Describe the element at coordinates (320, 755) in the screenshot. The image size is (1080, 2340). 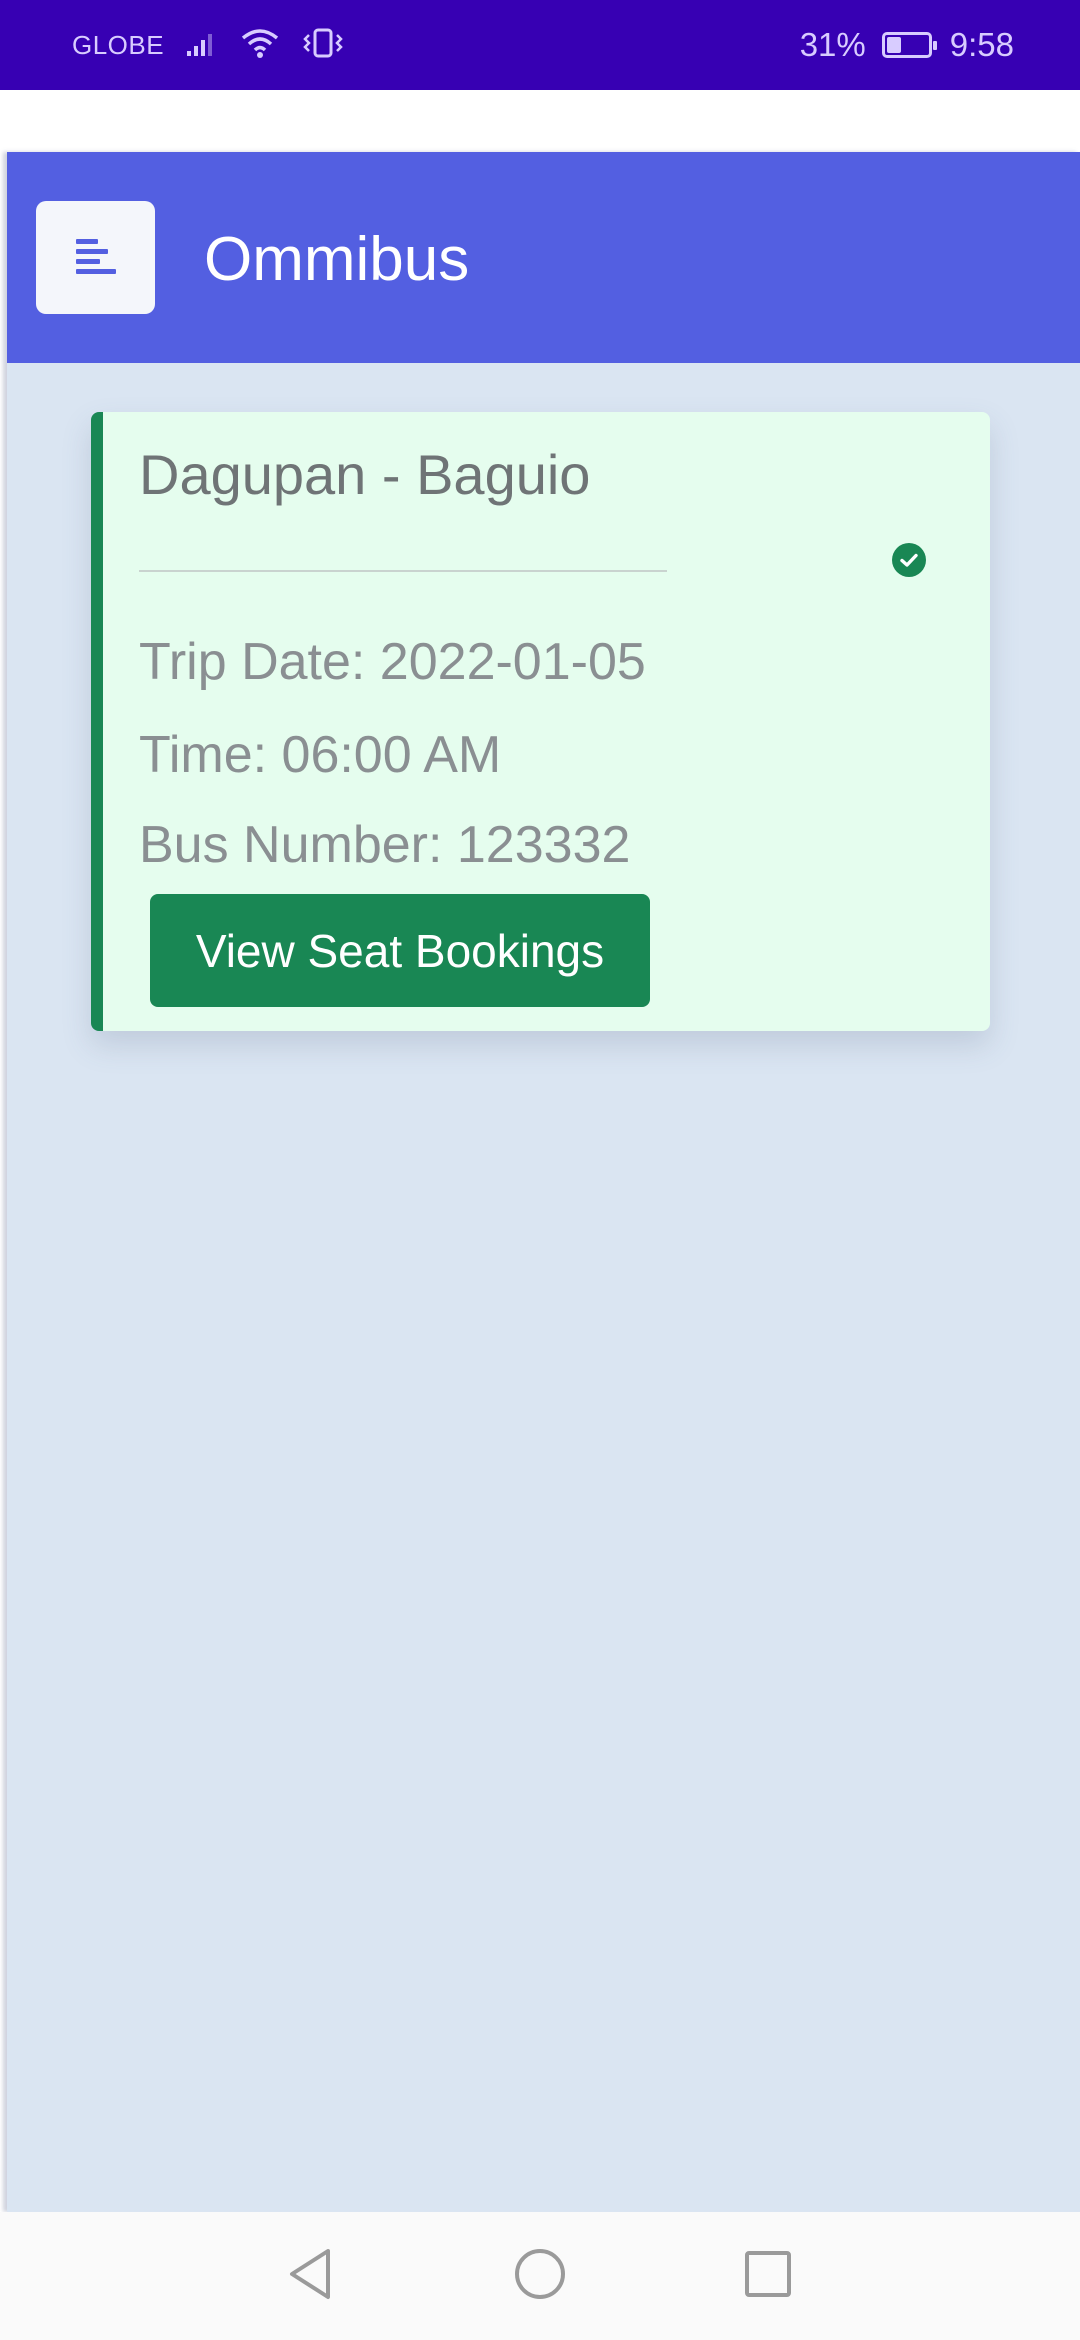
I see `trip-time: Time: 06:00 AM` at that location.